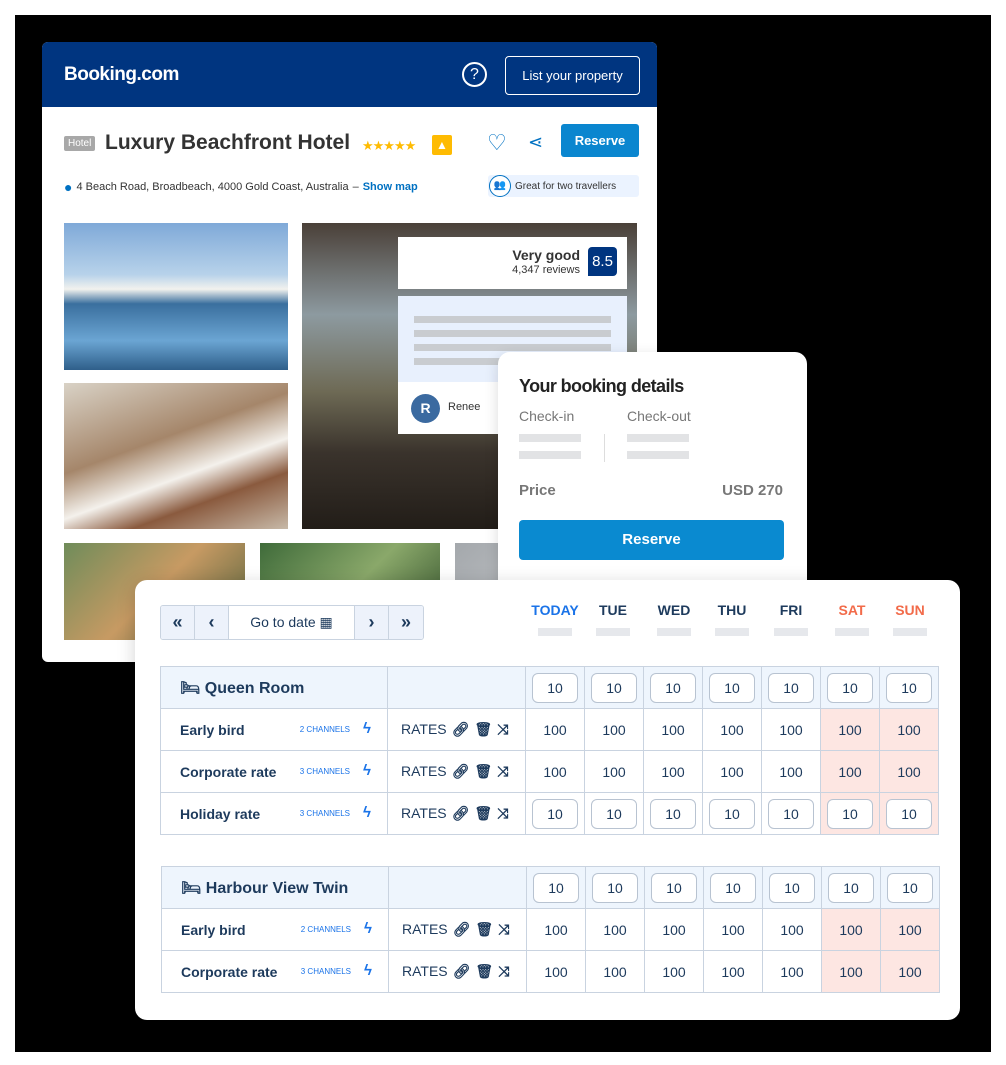  What do you see at coordinates (497, 143) in the screenshot?
I see `heart-icon: ♡` at bounding box center [497, 143].